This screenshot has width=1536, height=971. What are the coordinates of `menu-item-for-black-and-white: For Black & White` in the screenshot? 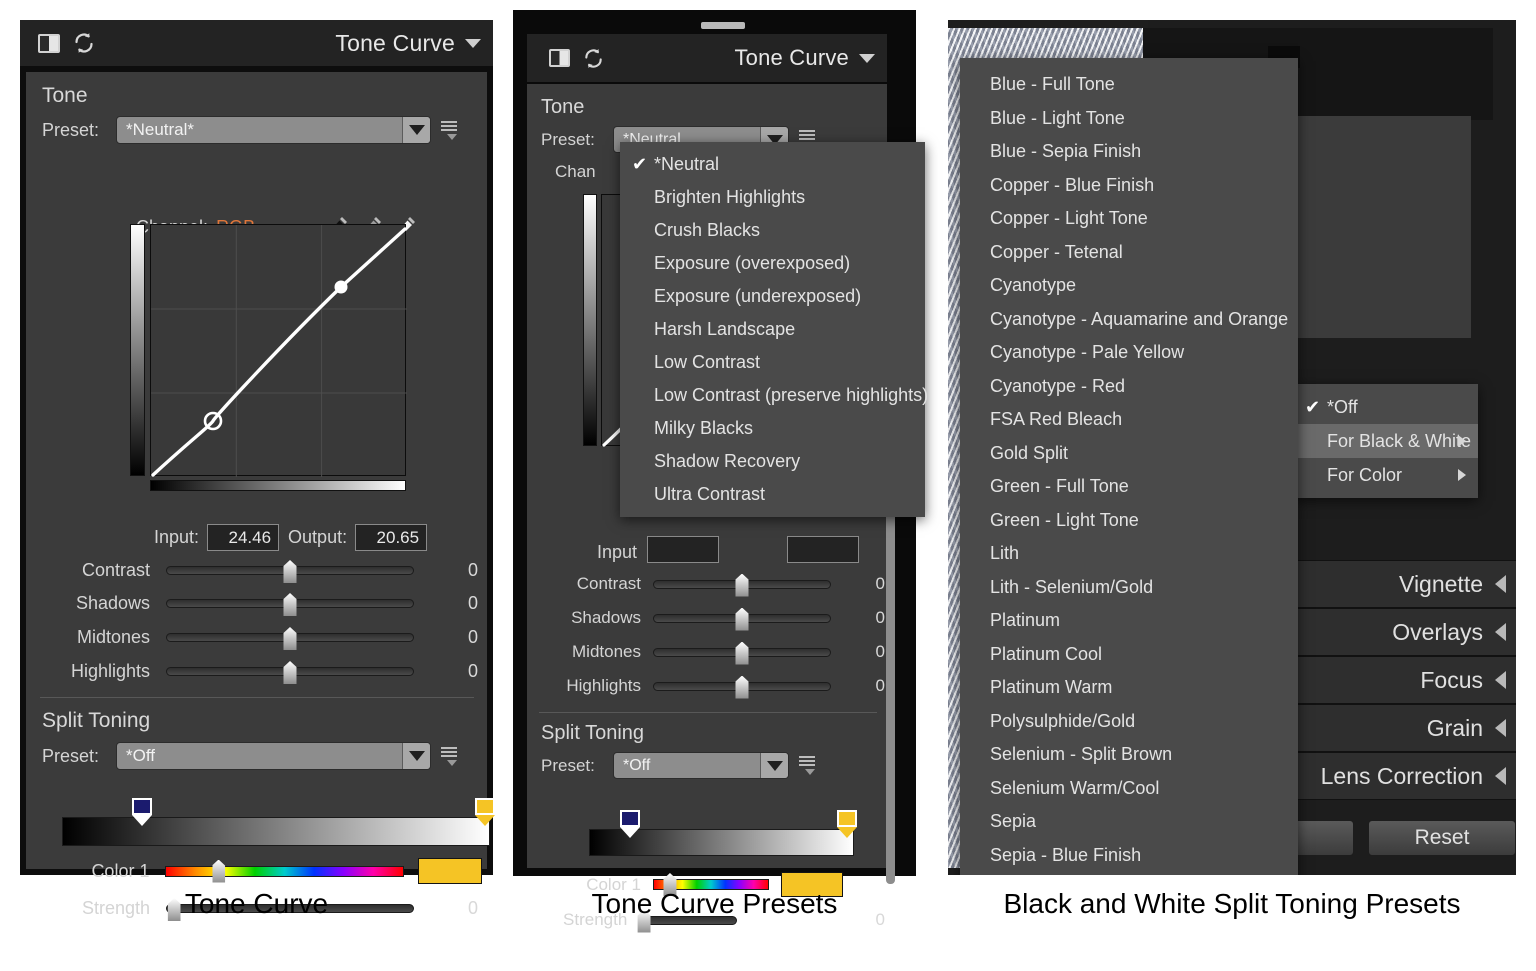 It's located at (1385, 441).